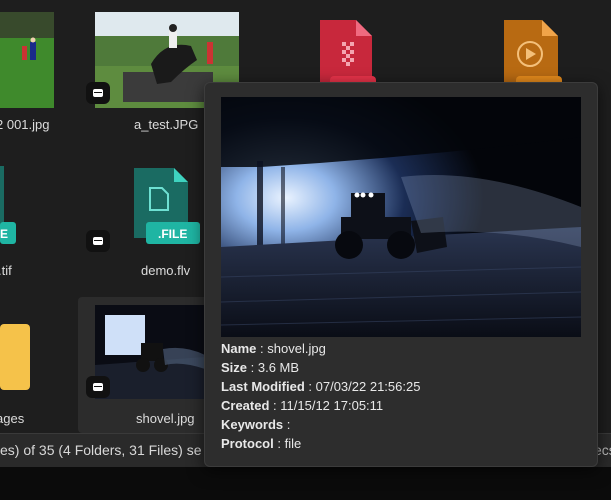 Image resolution: width=611 pixels, height=500 pixels. Describe the element at coordinates (165, 418) in the screenshot. I see `file-label: shovel.jpg` at that location.